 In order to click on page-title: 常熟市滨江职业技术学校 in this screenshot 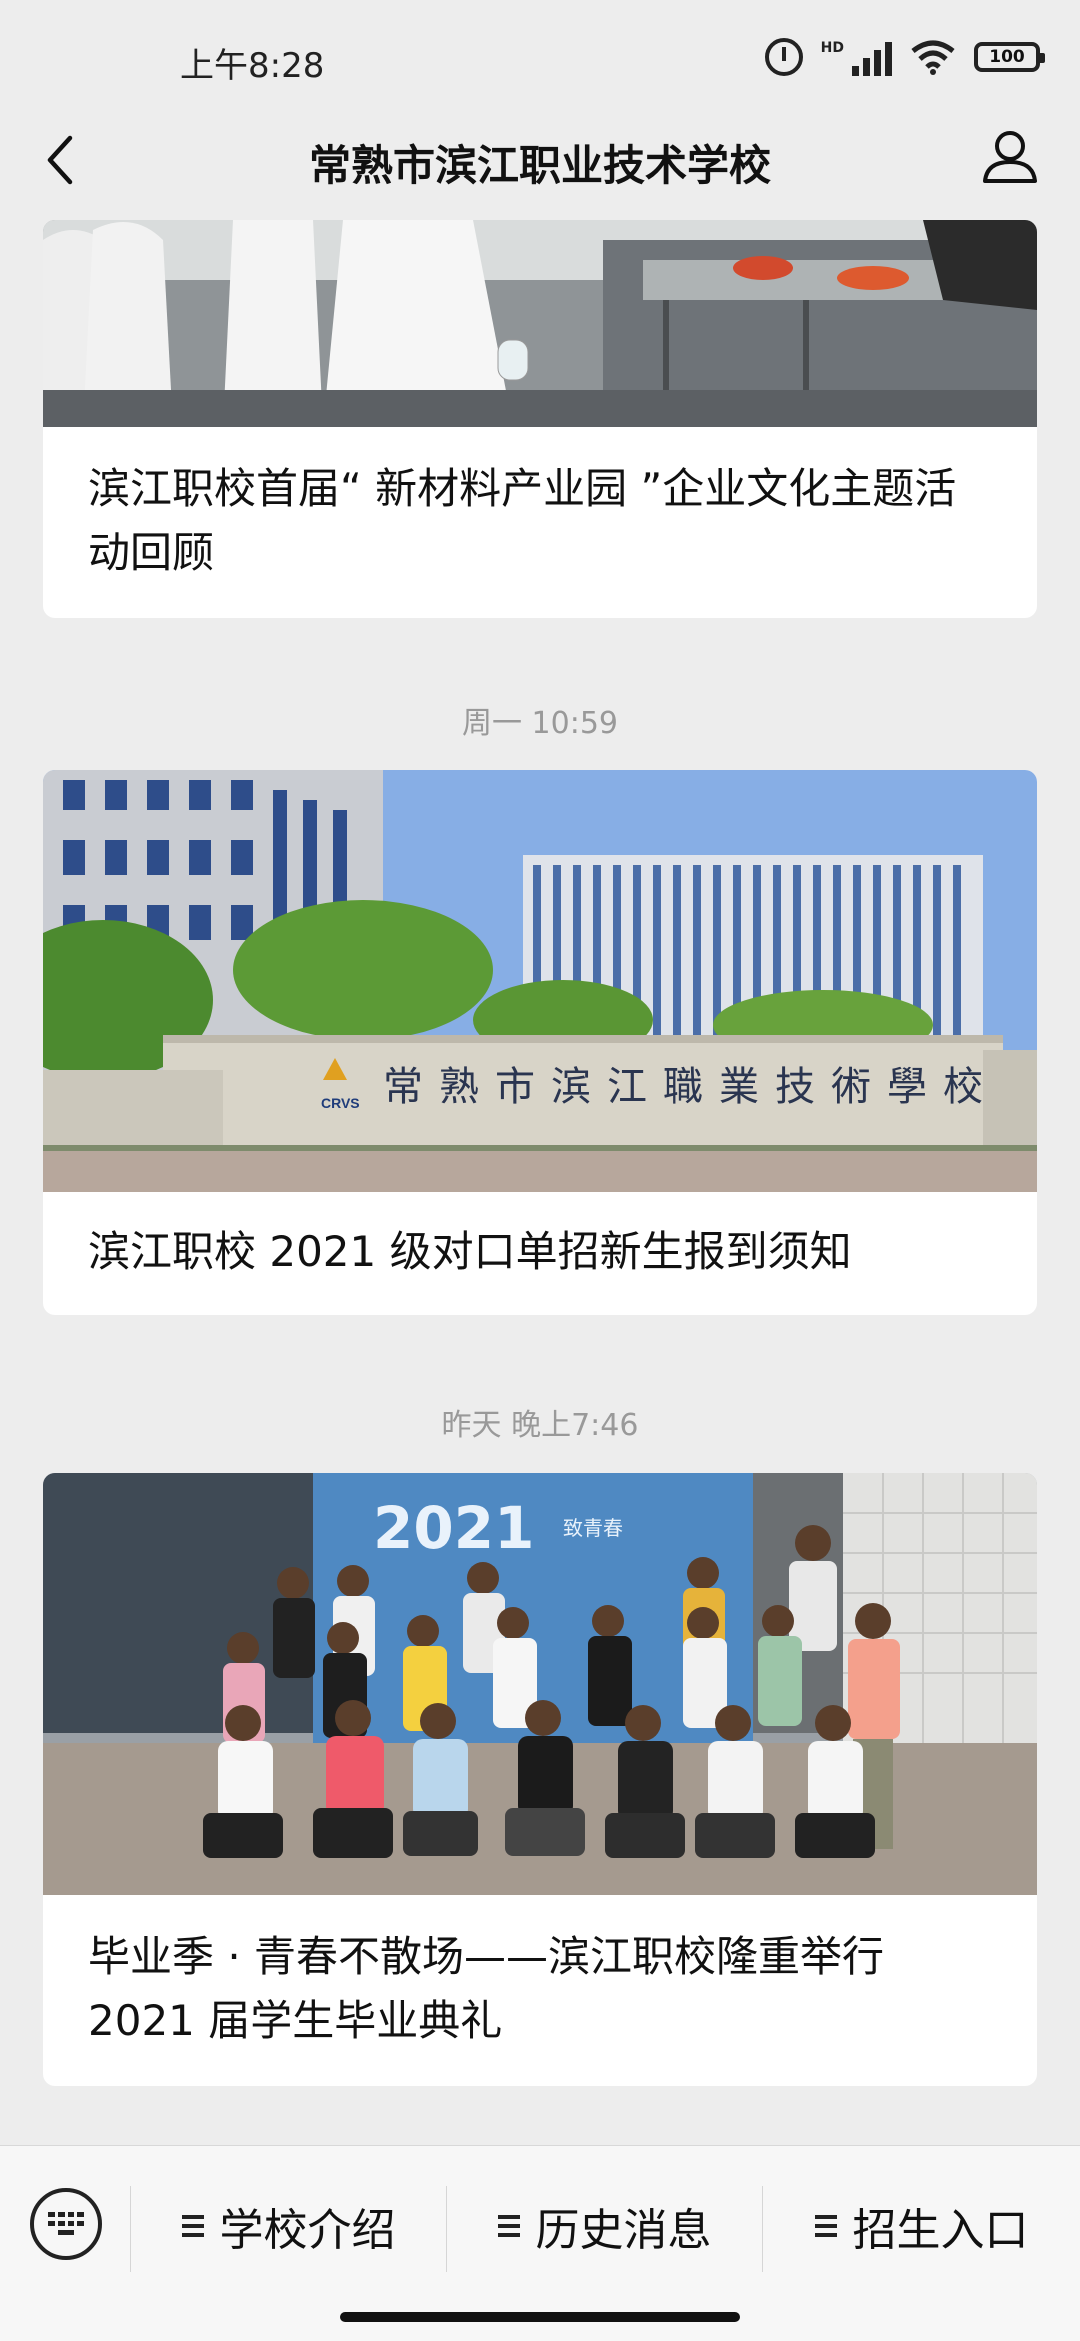, I will do `click(539, 165)`.